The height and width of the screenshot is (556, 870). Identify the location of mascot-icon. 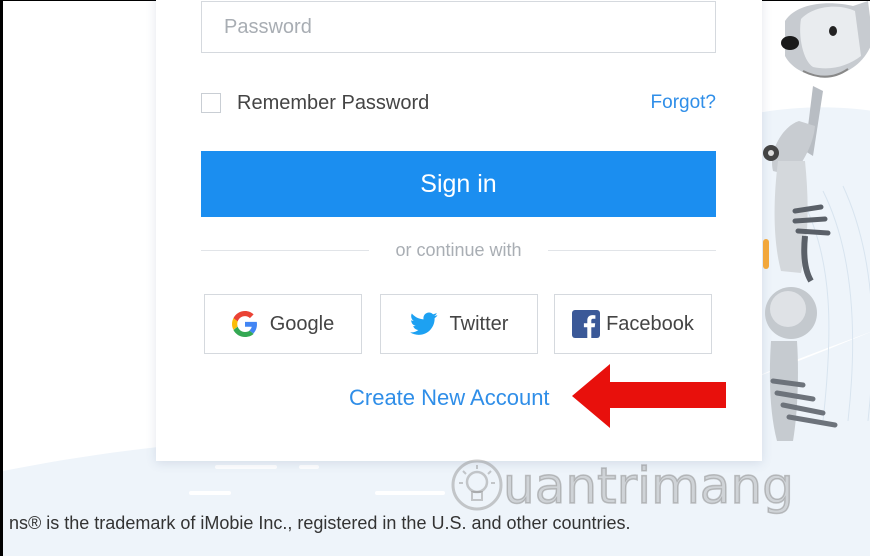
(816, 221).